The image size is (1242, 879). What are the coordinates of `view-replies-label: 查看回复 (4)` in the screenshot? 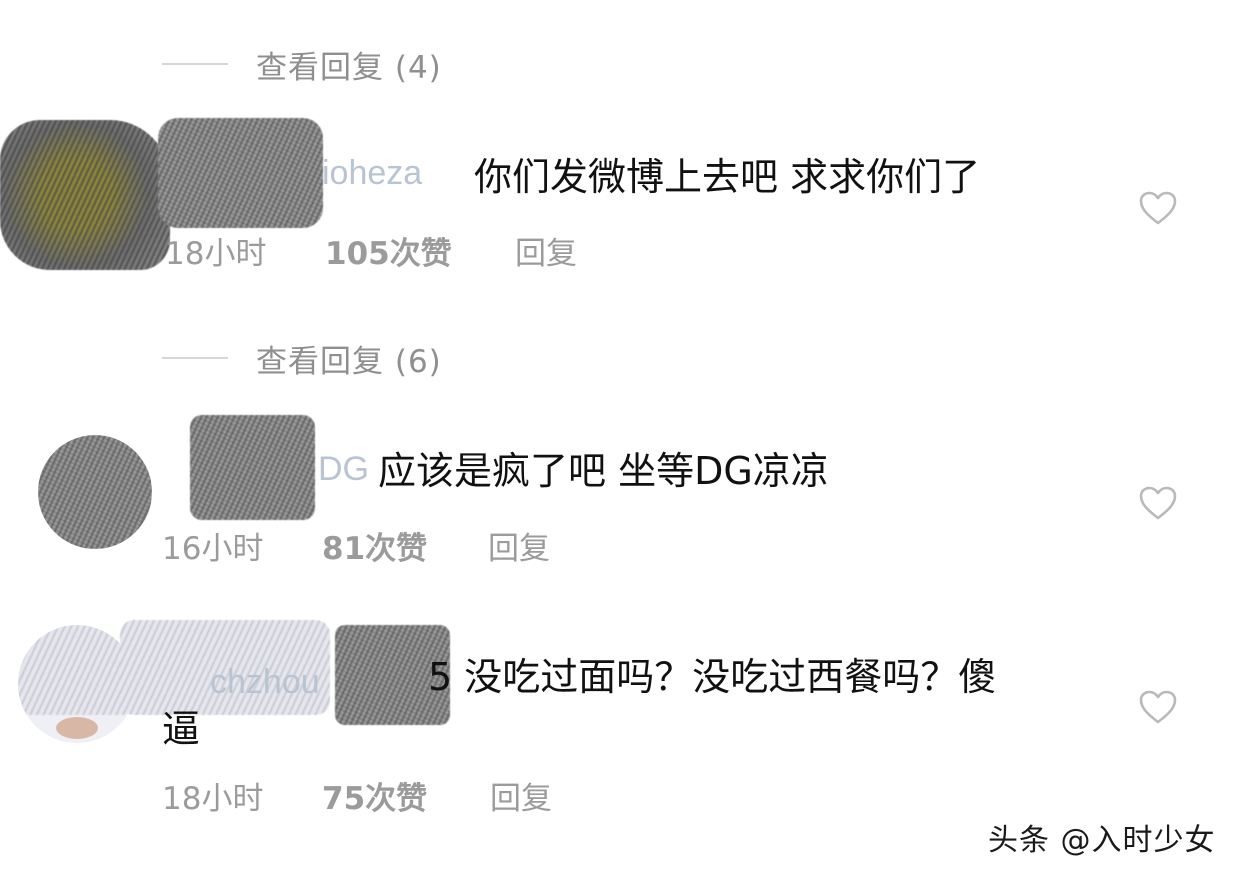 It's located at (349, 67).